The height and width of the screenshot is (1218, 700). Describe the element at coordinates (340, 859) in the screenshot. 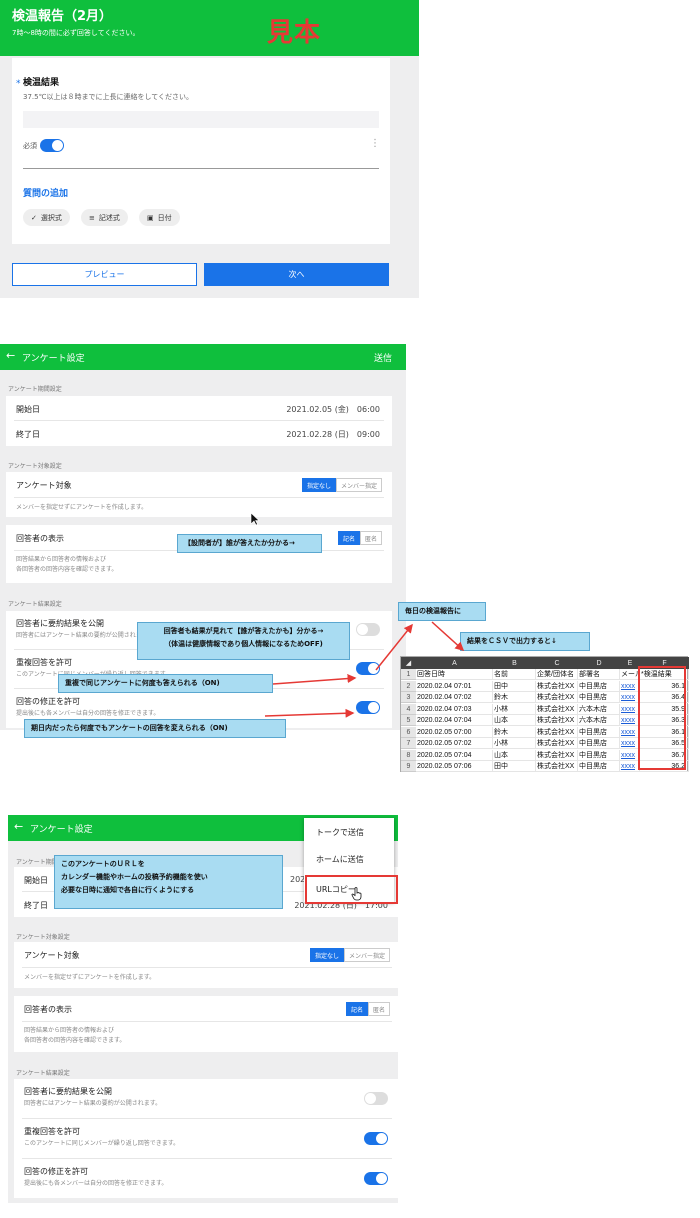

I see `menu-item-home: ホームに送信` at that location.